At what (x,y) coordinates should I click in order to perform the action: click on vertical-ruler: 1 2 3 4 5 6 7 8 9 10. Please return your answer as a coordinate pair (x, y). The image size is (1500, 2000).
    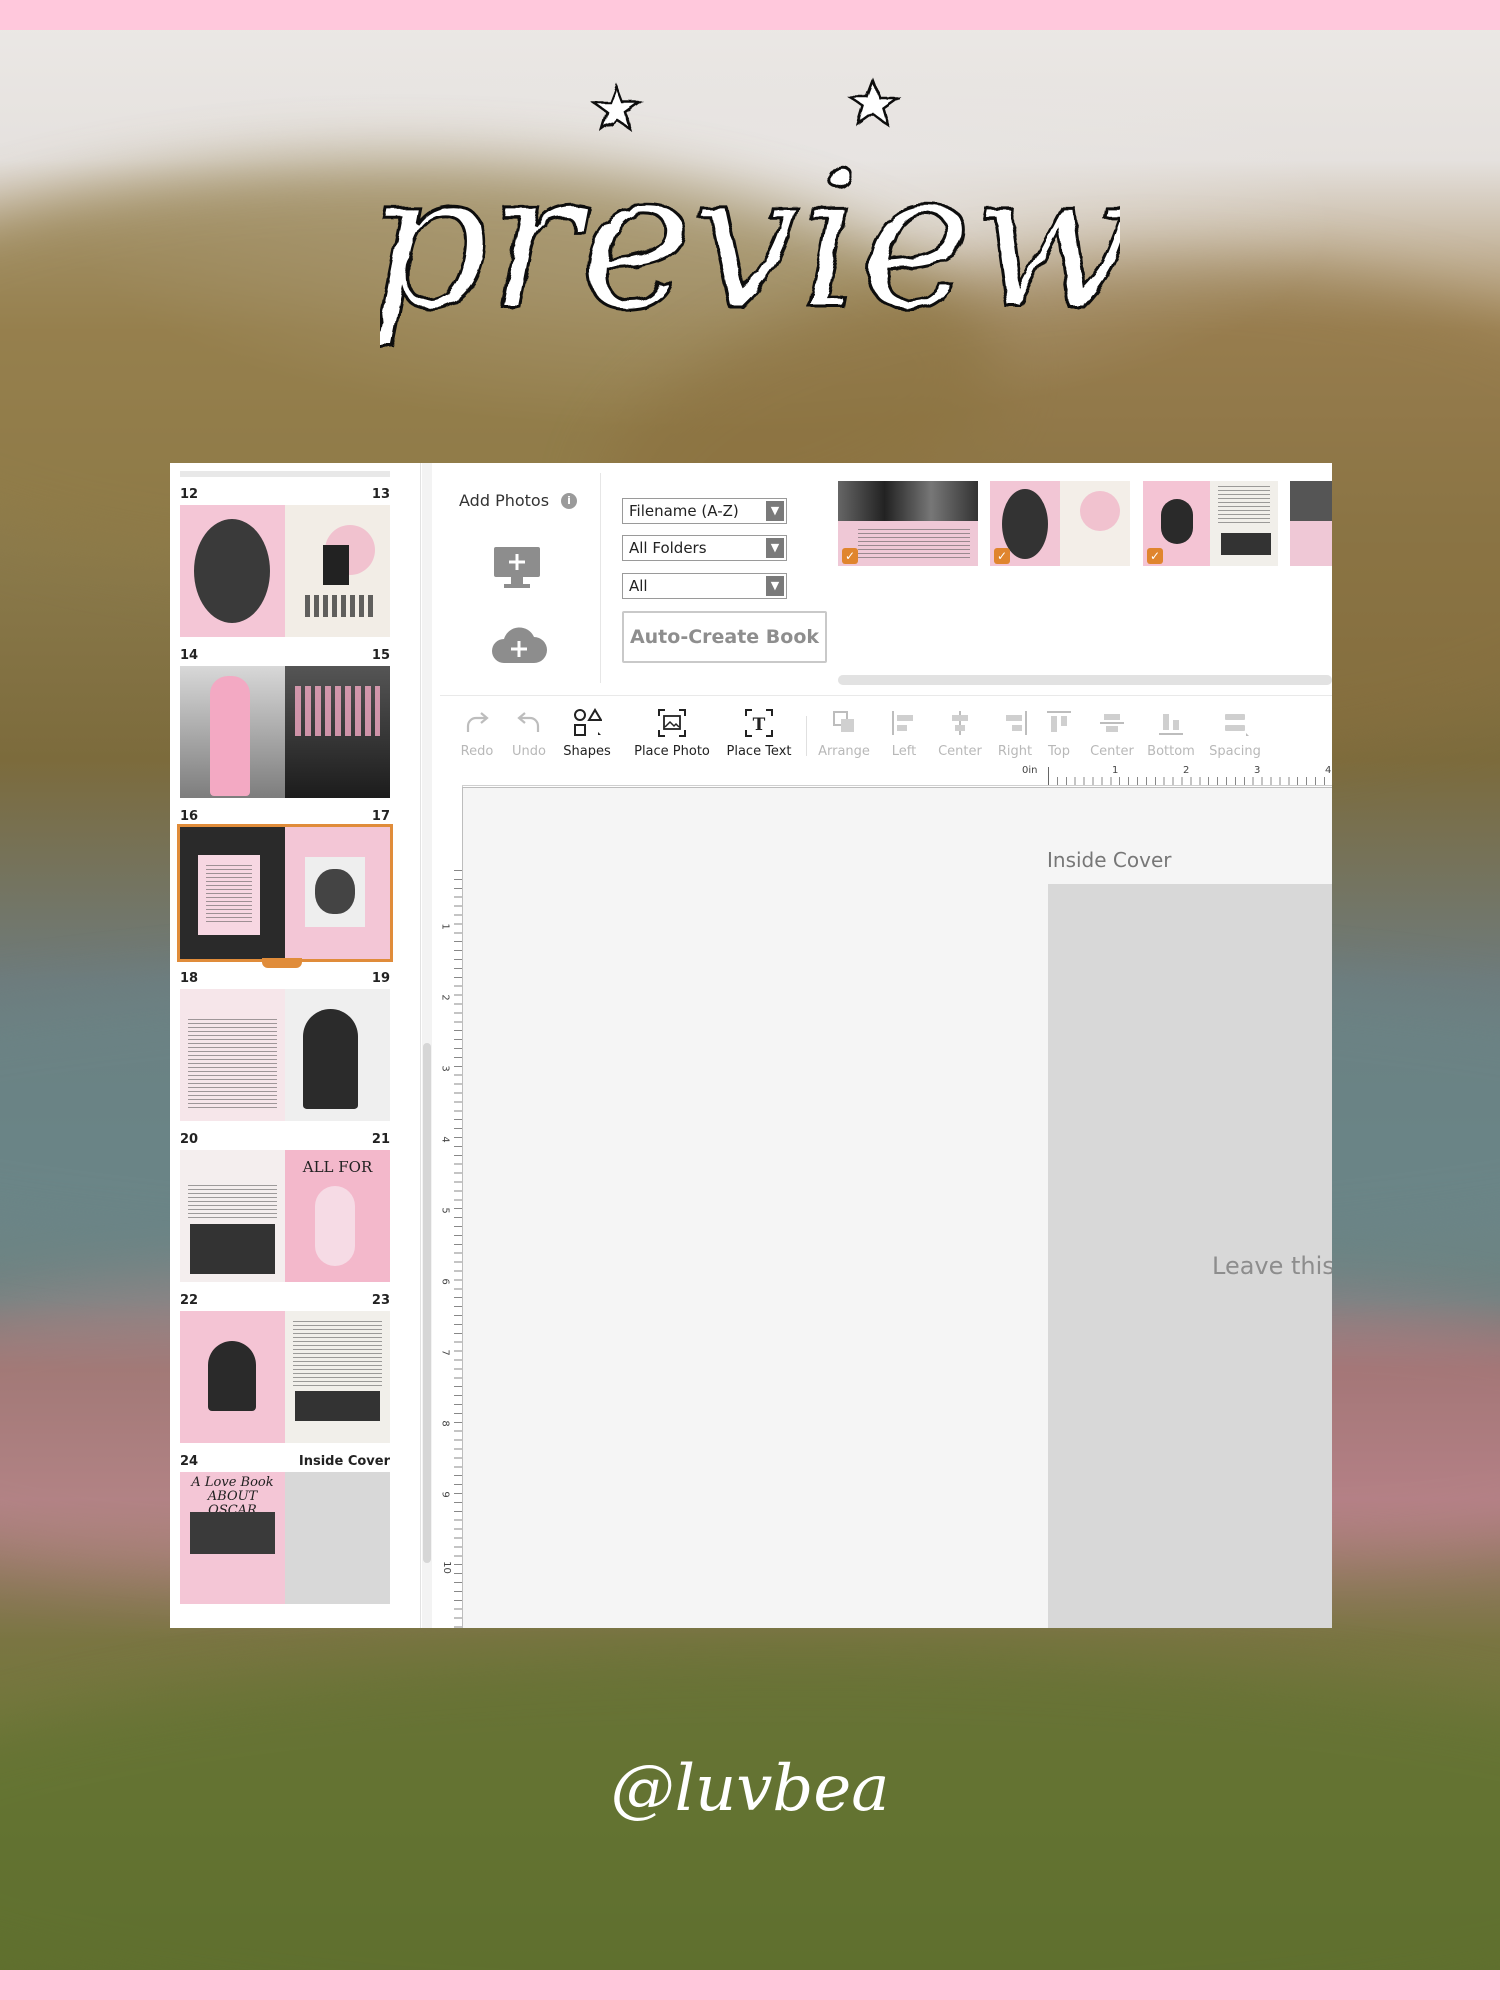
    Looking at the image, I should click on (451, 1206).